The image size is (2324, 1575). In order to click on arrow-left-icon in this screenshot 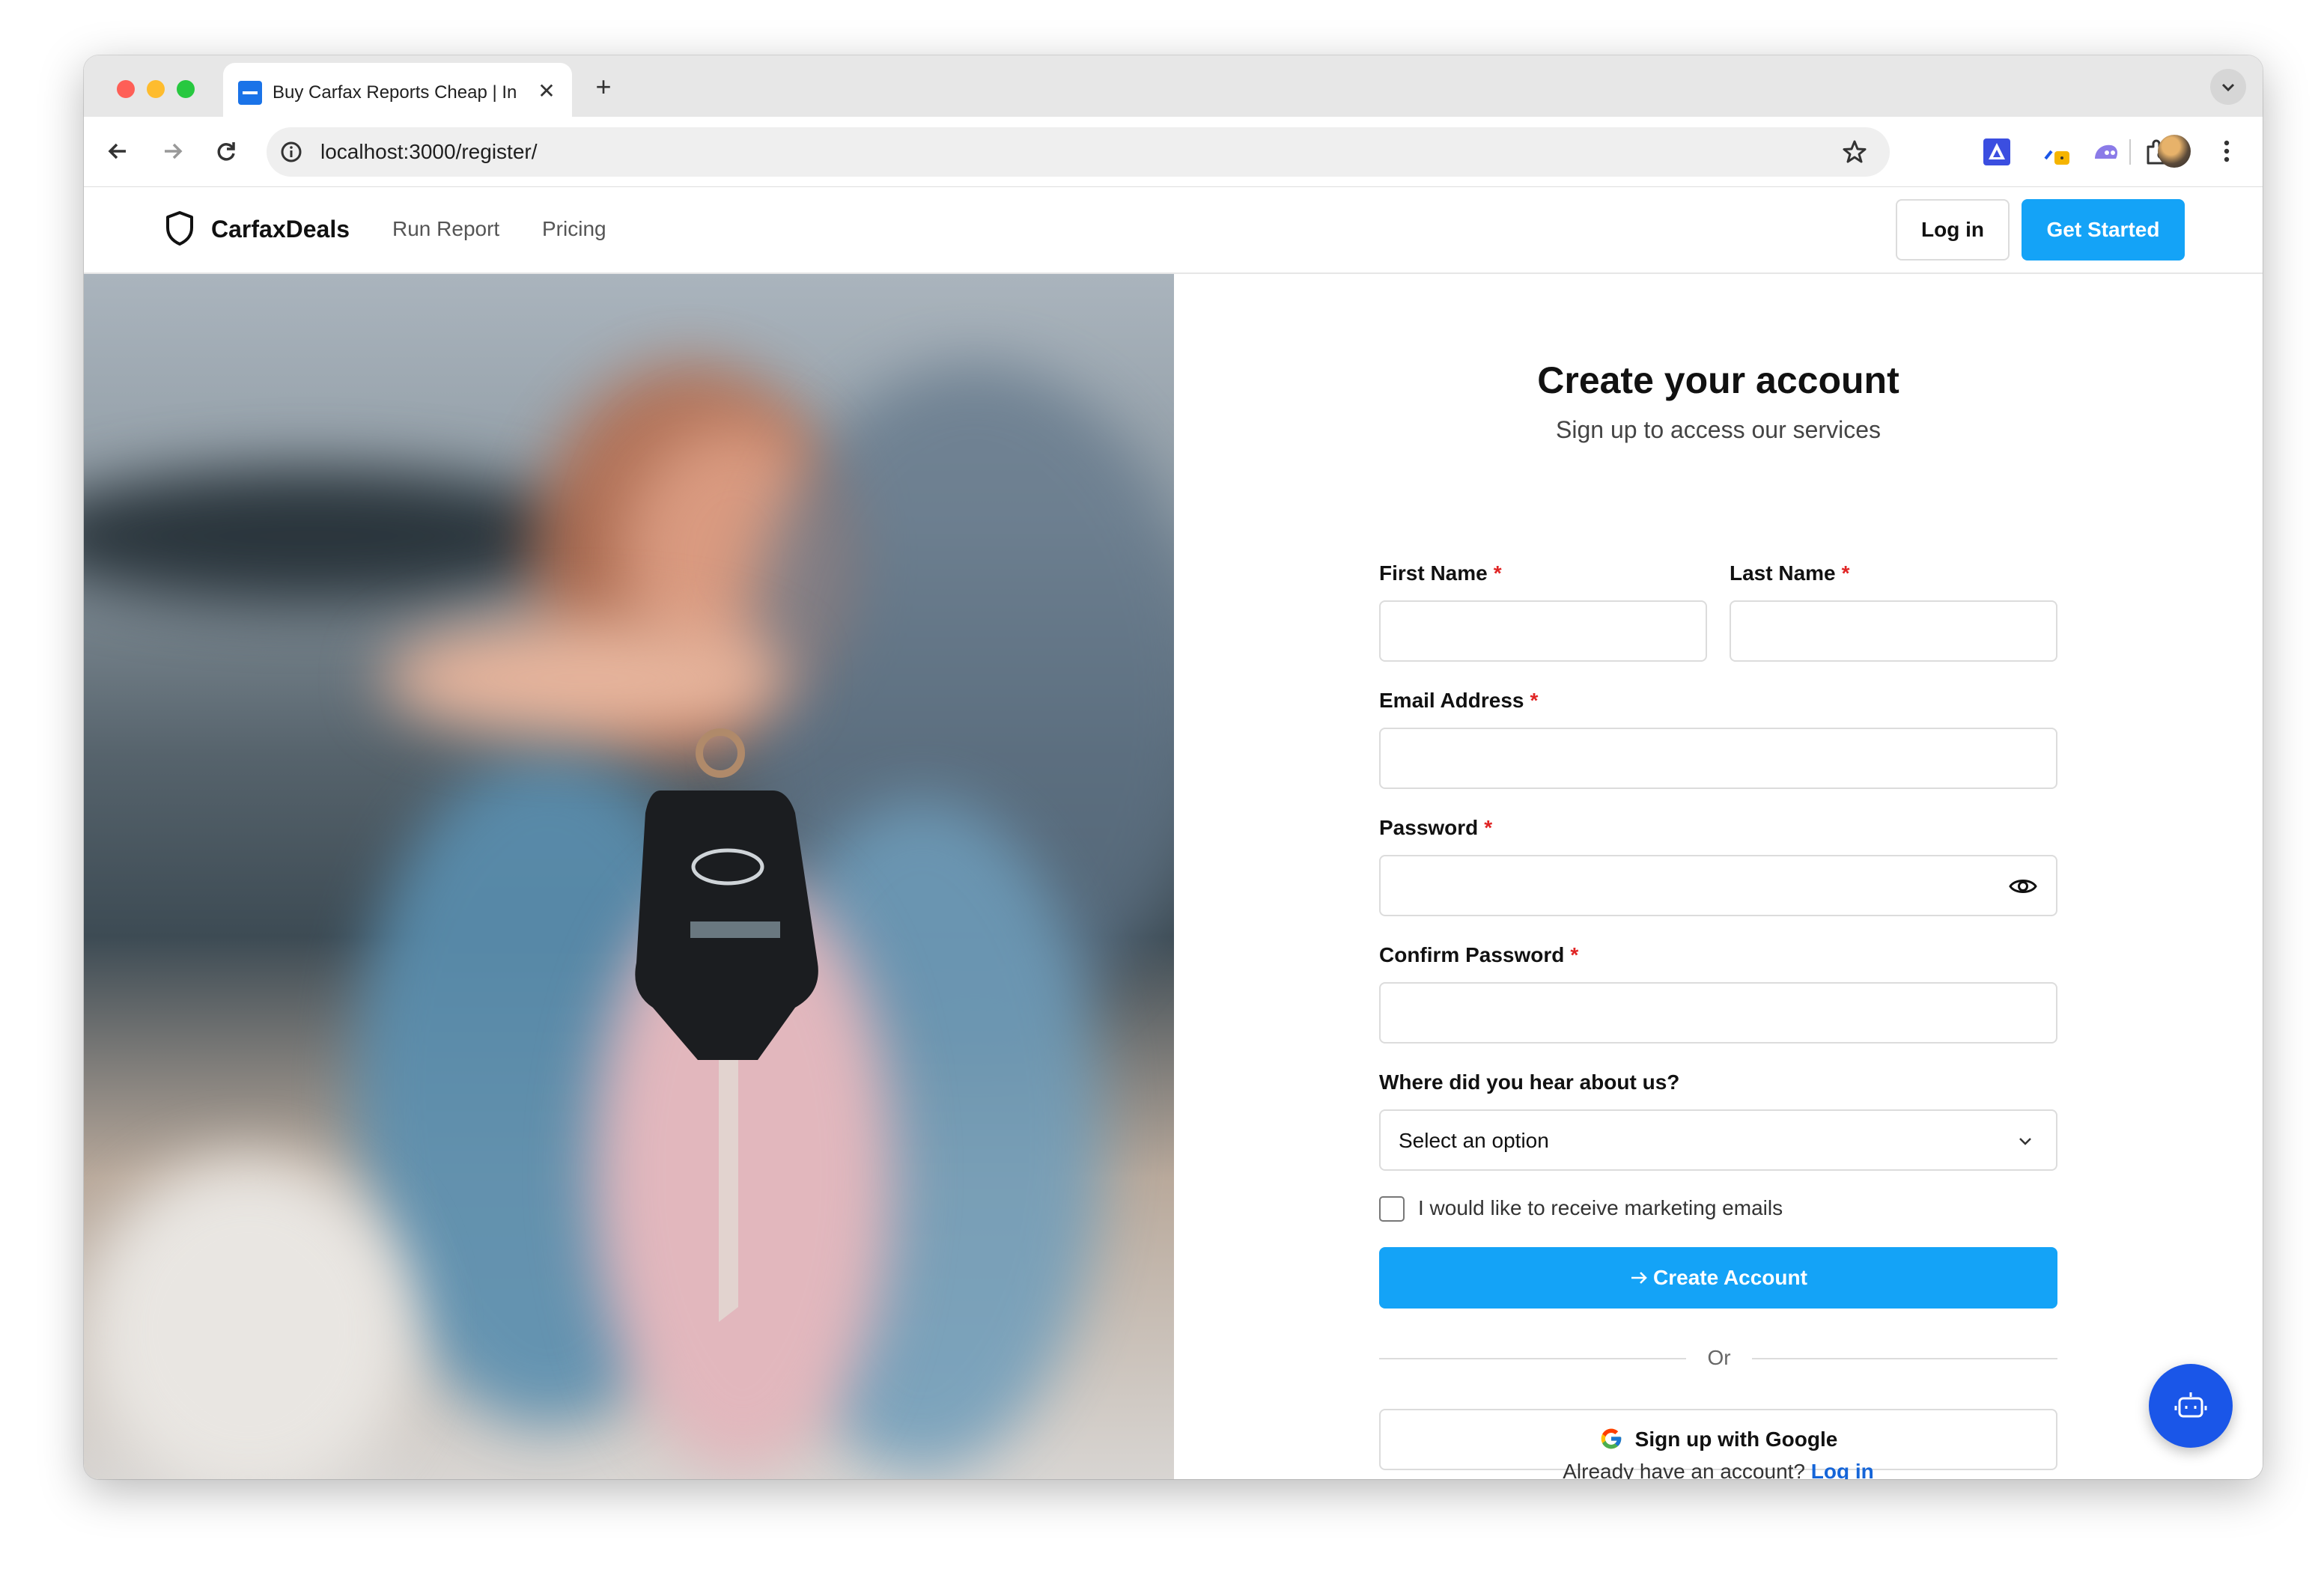, I will do `click(117, 151)`.